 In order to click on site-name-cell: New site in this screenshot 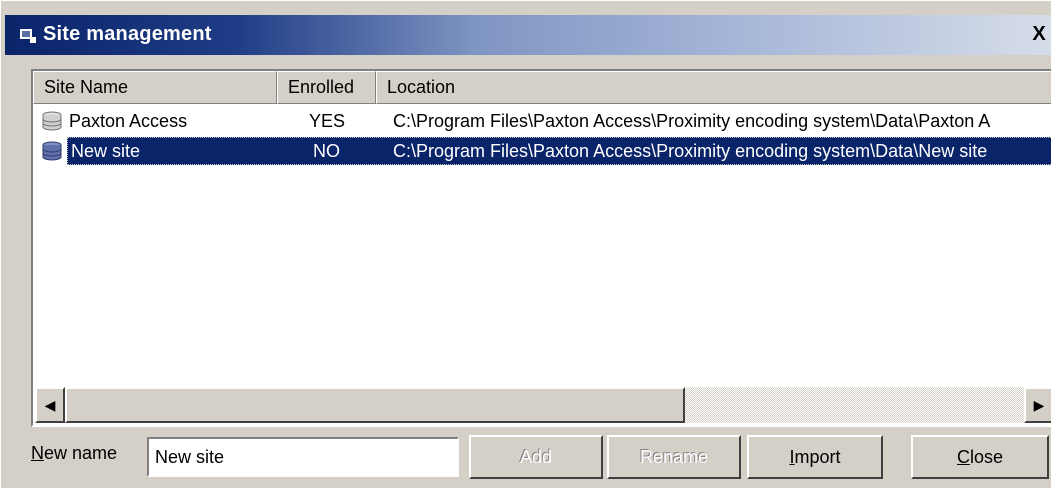, I will do `click(106, 151)`.